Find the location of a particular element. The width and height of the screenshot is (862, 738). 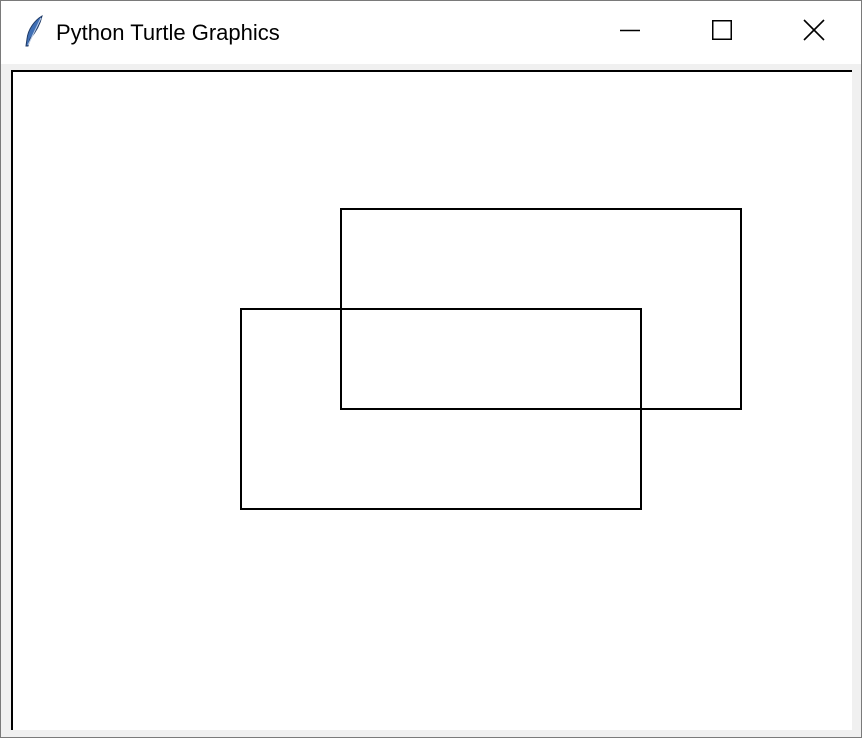

minimize-icon is located at coordinates (630, 32).